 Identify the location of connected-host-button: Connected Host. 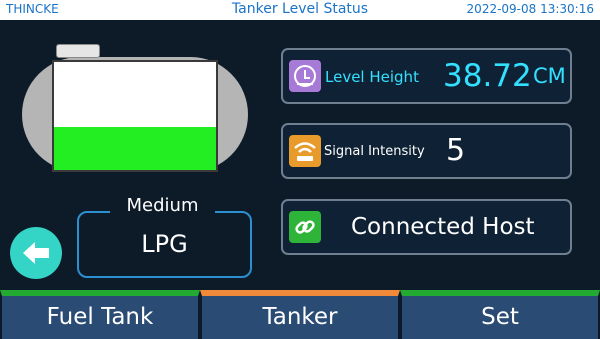
(426, 227).